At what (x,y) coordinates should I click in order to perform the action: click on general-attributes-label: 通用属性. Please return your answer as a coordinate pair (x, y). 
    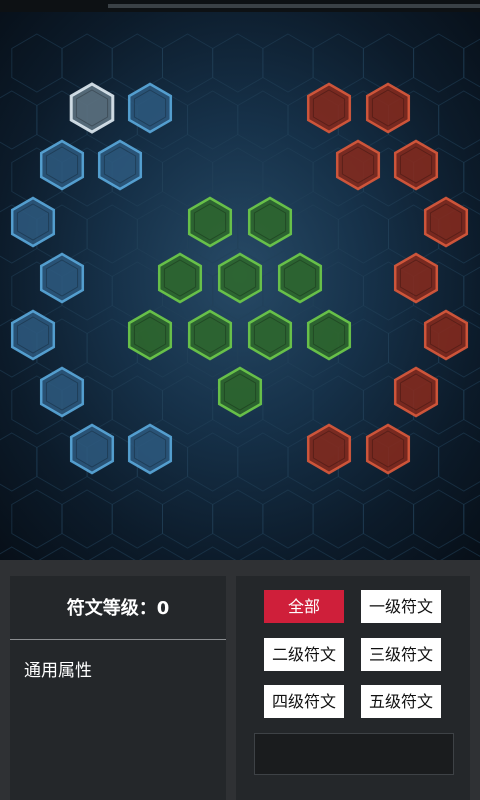
    Looking at the image, I should click on (58, 671).